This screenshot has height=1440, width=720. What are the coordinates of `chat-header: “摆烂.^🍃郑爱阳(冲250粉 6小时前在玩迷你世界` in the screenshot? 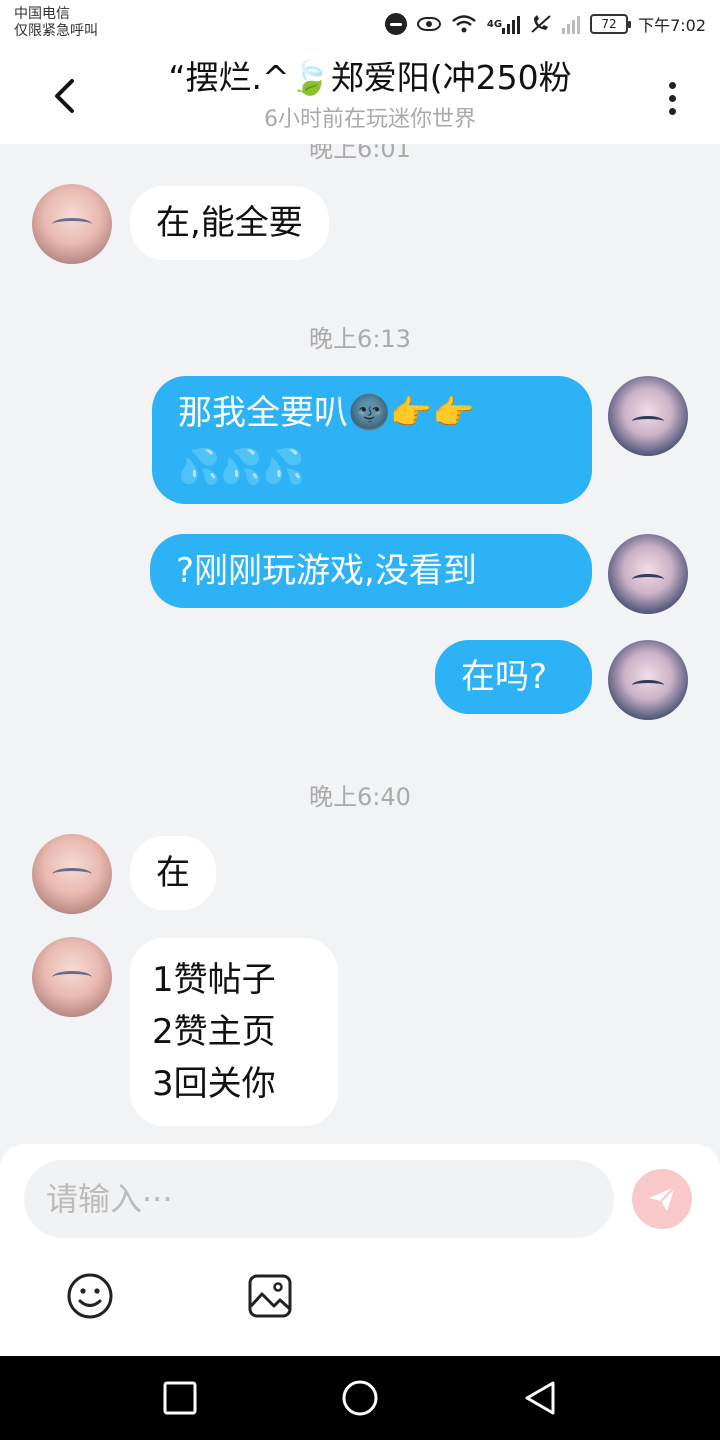 It's located at (360, 96).